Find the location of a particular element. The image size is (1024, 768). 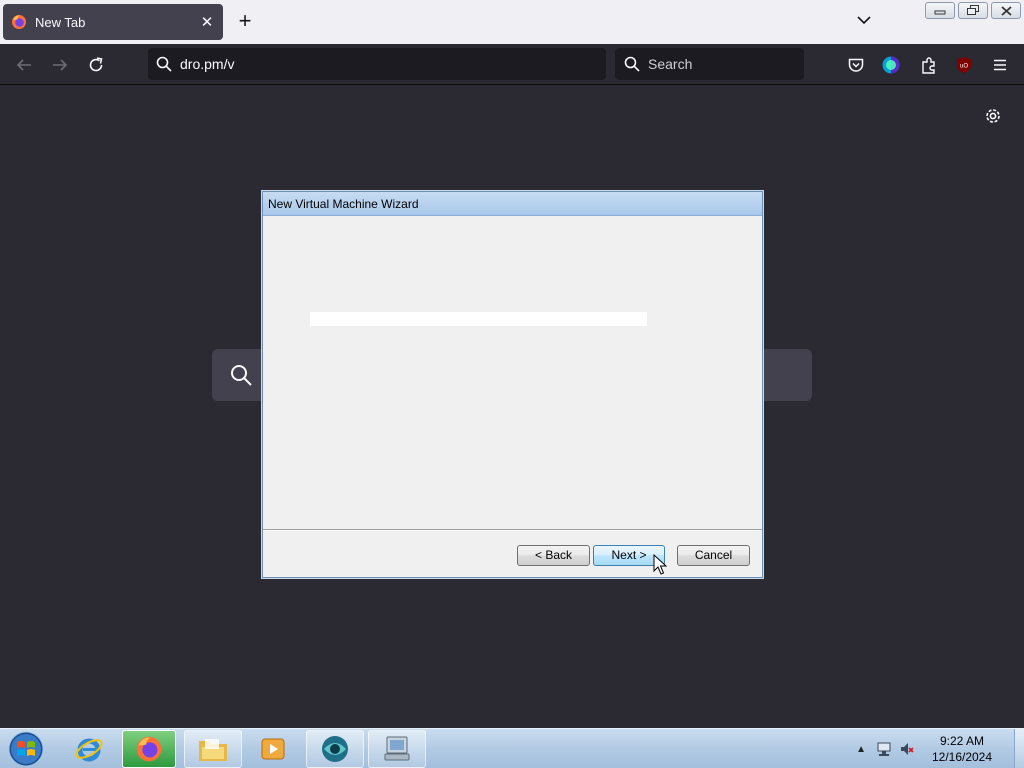

cancel-button: Cancel is located at coordinates (713, 555).